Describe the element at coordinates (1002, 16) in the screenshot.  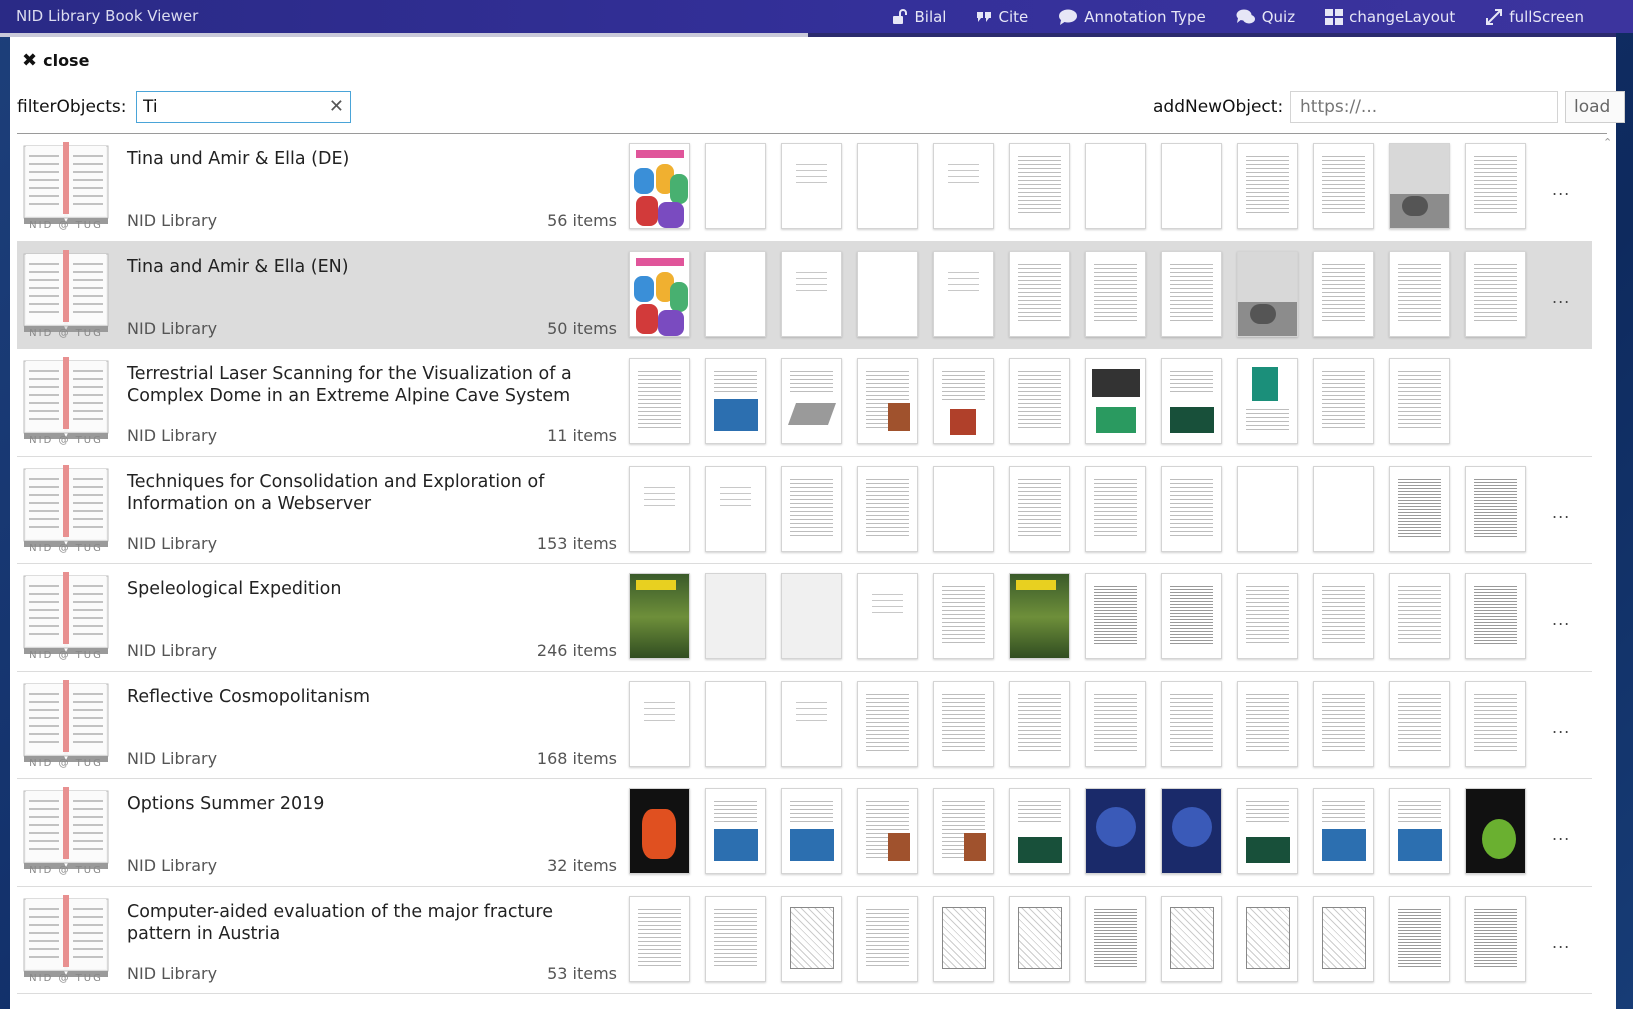
I see `menu-item-cite: Cite` at that location.